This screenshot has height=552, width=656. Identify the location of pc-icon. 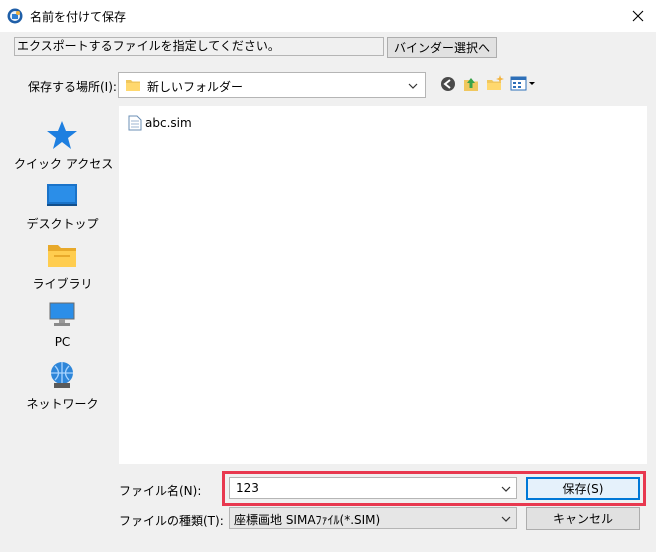
(62, 315).